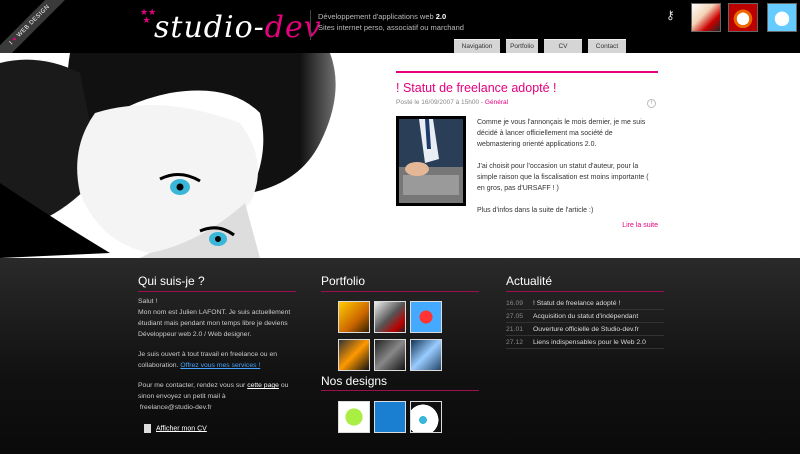 Image resolution: width=800 pixels, height=454 pixels. Describe the element at coordinates (477, 46) in the screenshot. I see `nav-navigation: Navigation` at that location.